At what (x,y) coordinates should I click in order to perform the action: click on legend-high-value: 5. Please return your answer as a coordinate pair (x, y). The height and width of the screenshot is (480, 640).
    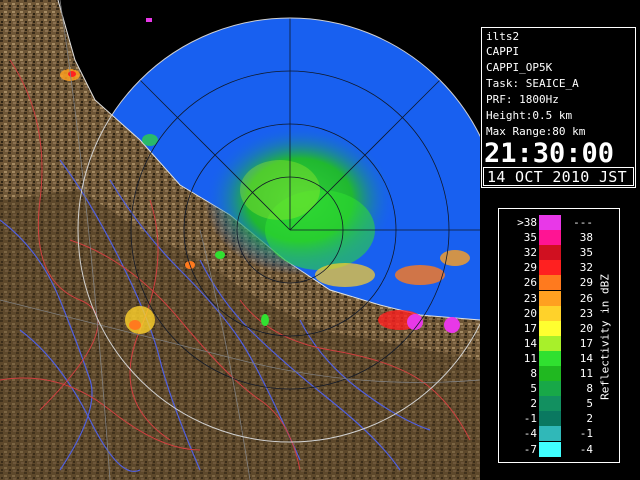
    Looking at the image, I should click on (589, 404).